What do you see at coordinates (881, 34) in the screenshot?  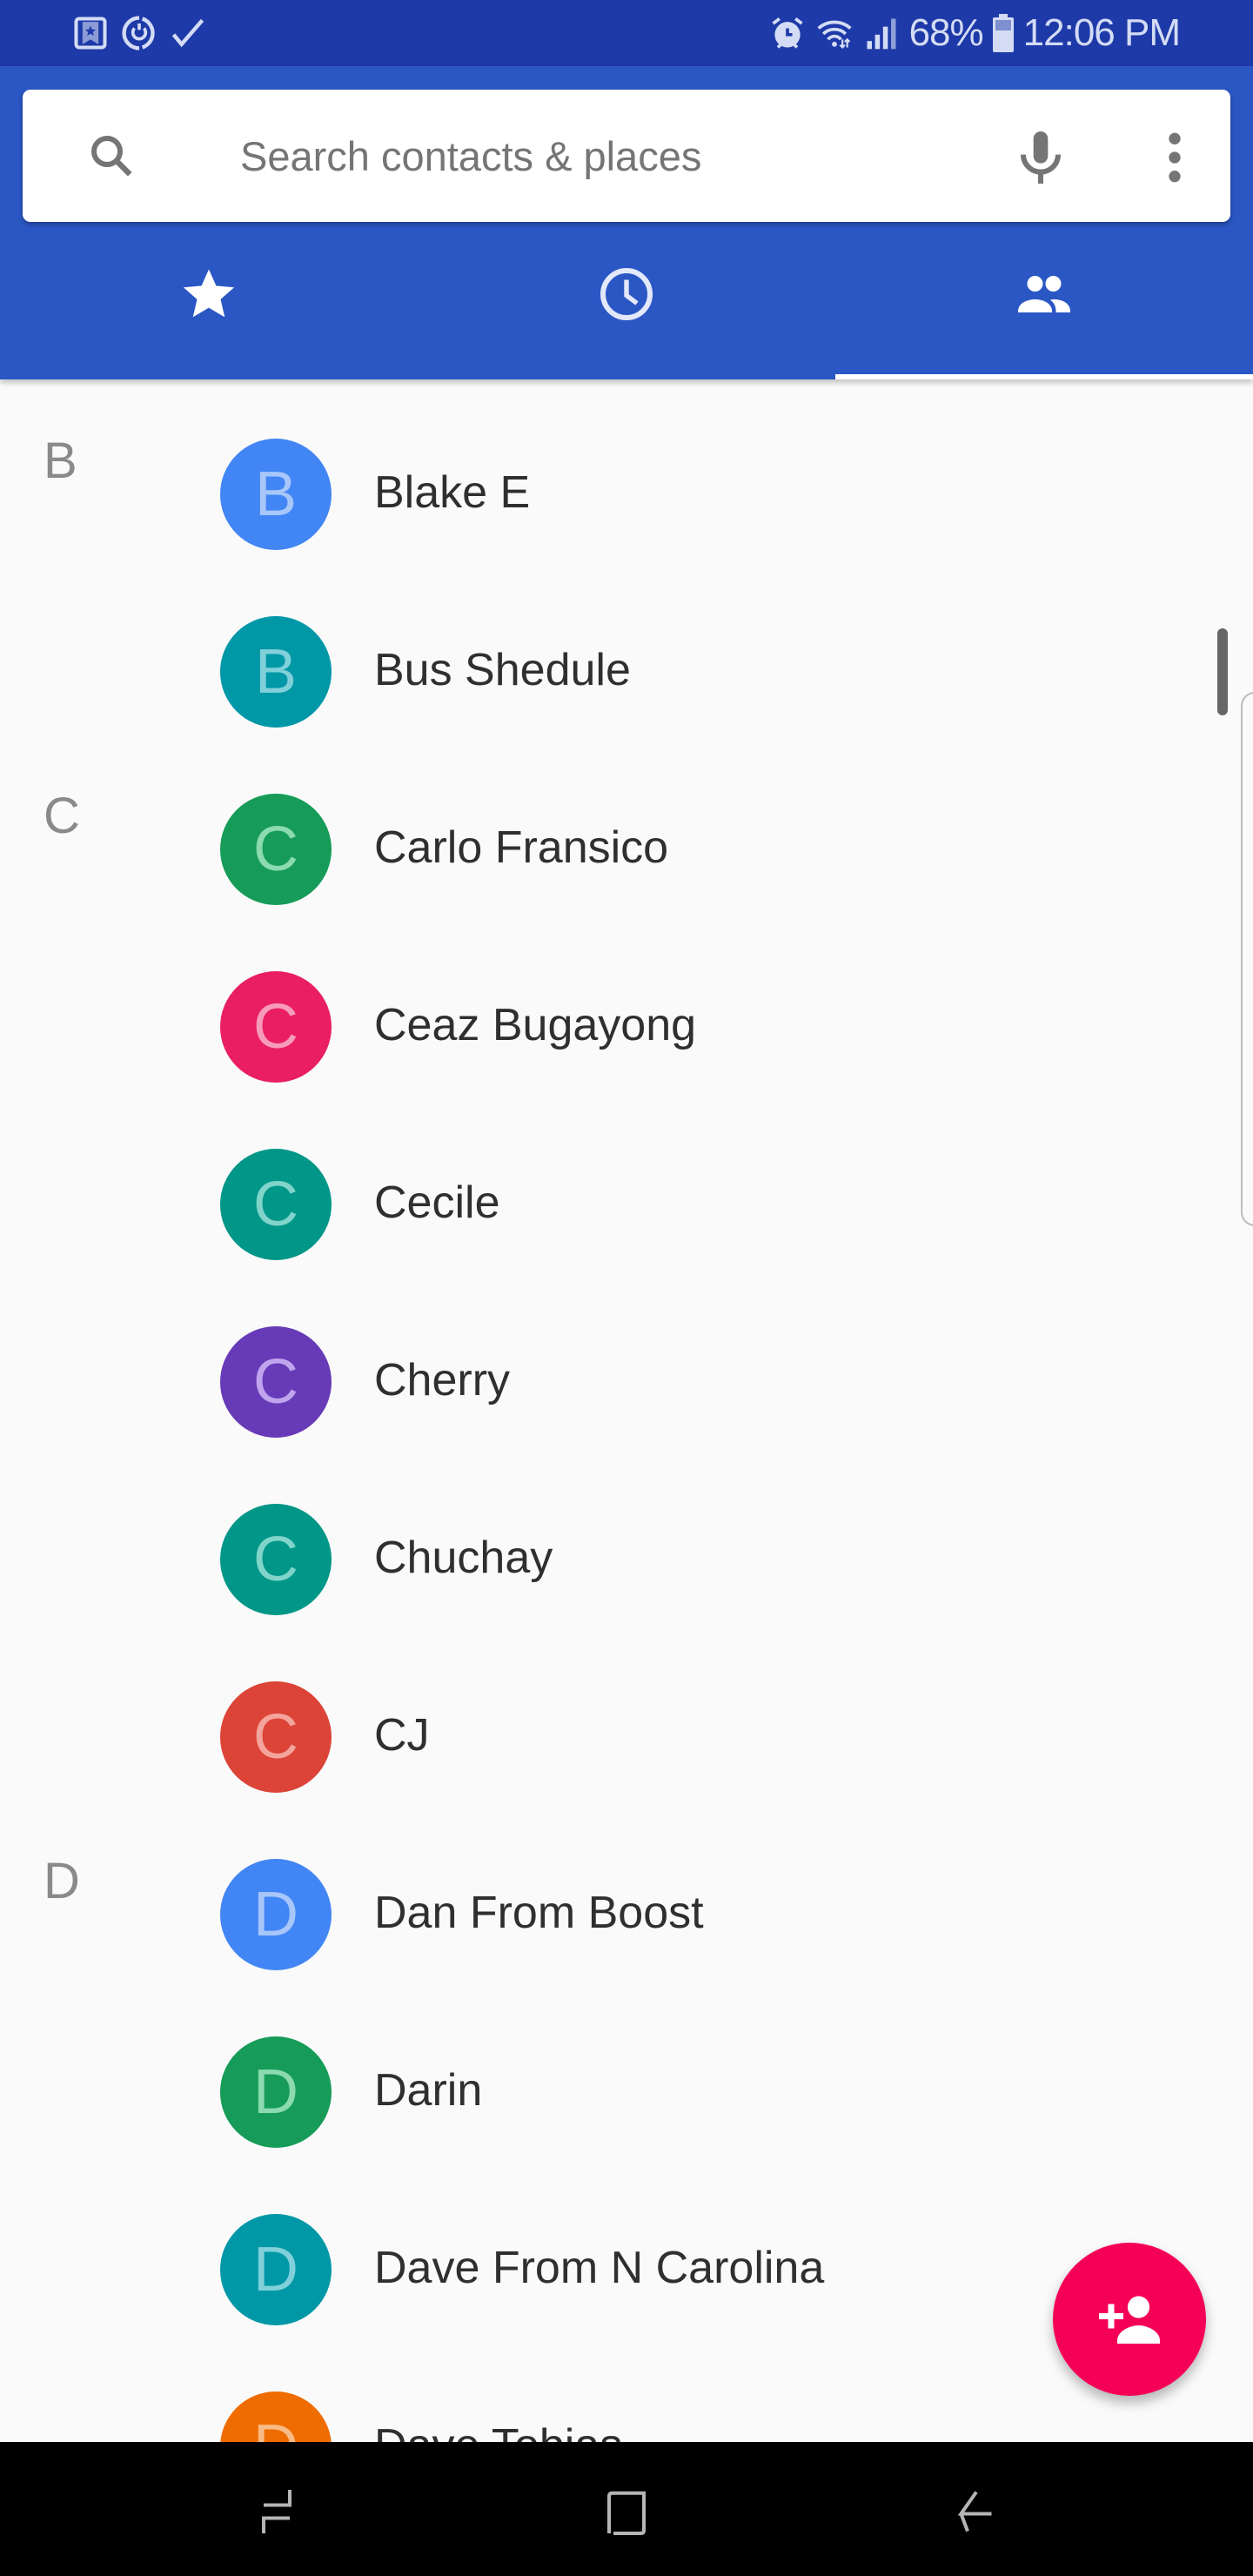 I see `signal-icon` at bounding box center [881, 34].